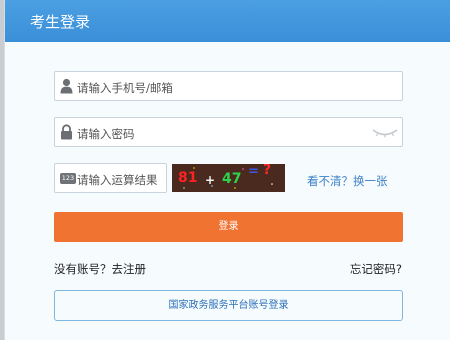 The height and width of the screenshot is (340, 450). I want to click on gov-platform-login-button: 国家政务服务平台账号登录, so click(228, 305).